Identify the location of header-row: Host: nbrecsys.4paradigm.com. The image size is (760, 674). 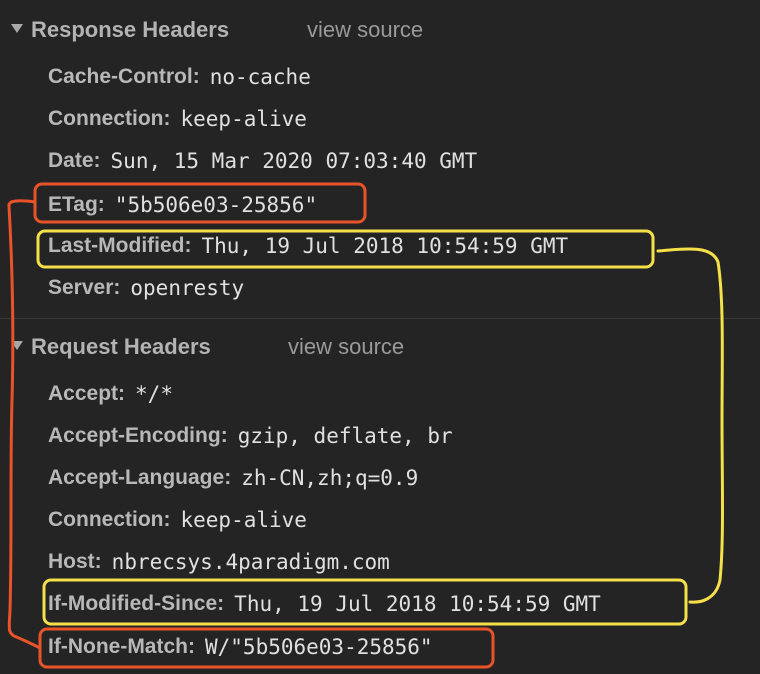
(219, 562).